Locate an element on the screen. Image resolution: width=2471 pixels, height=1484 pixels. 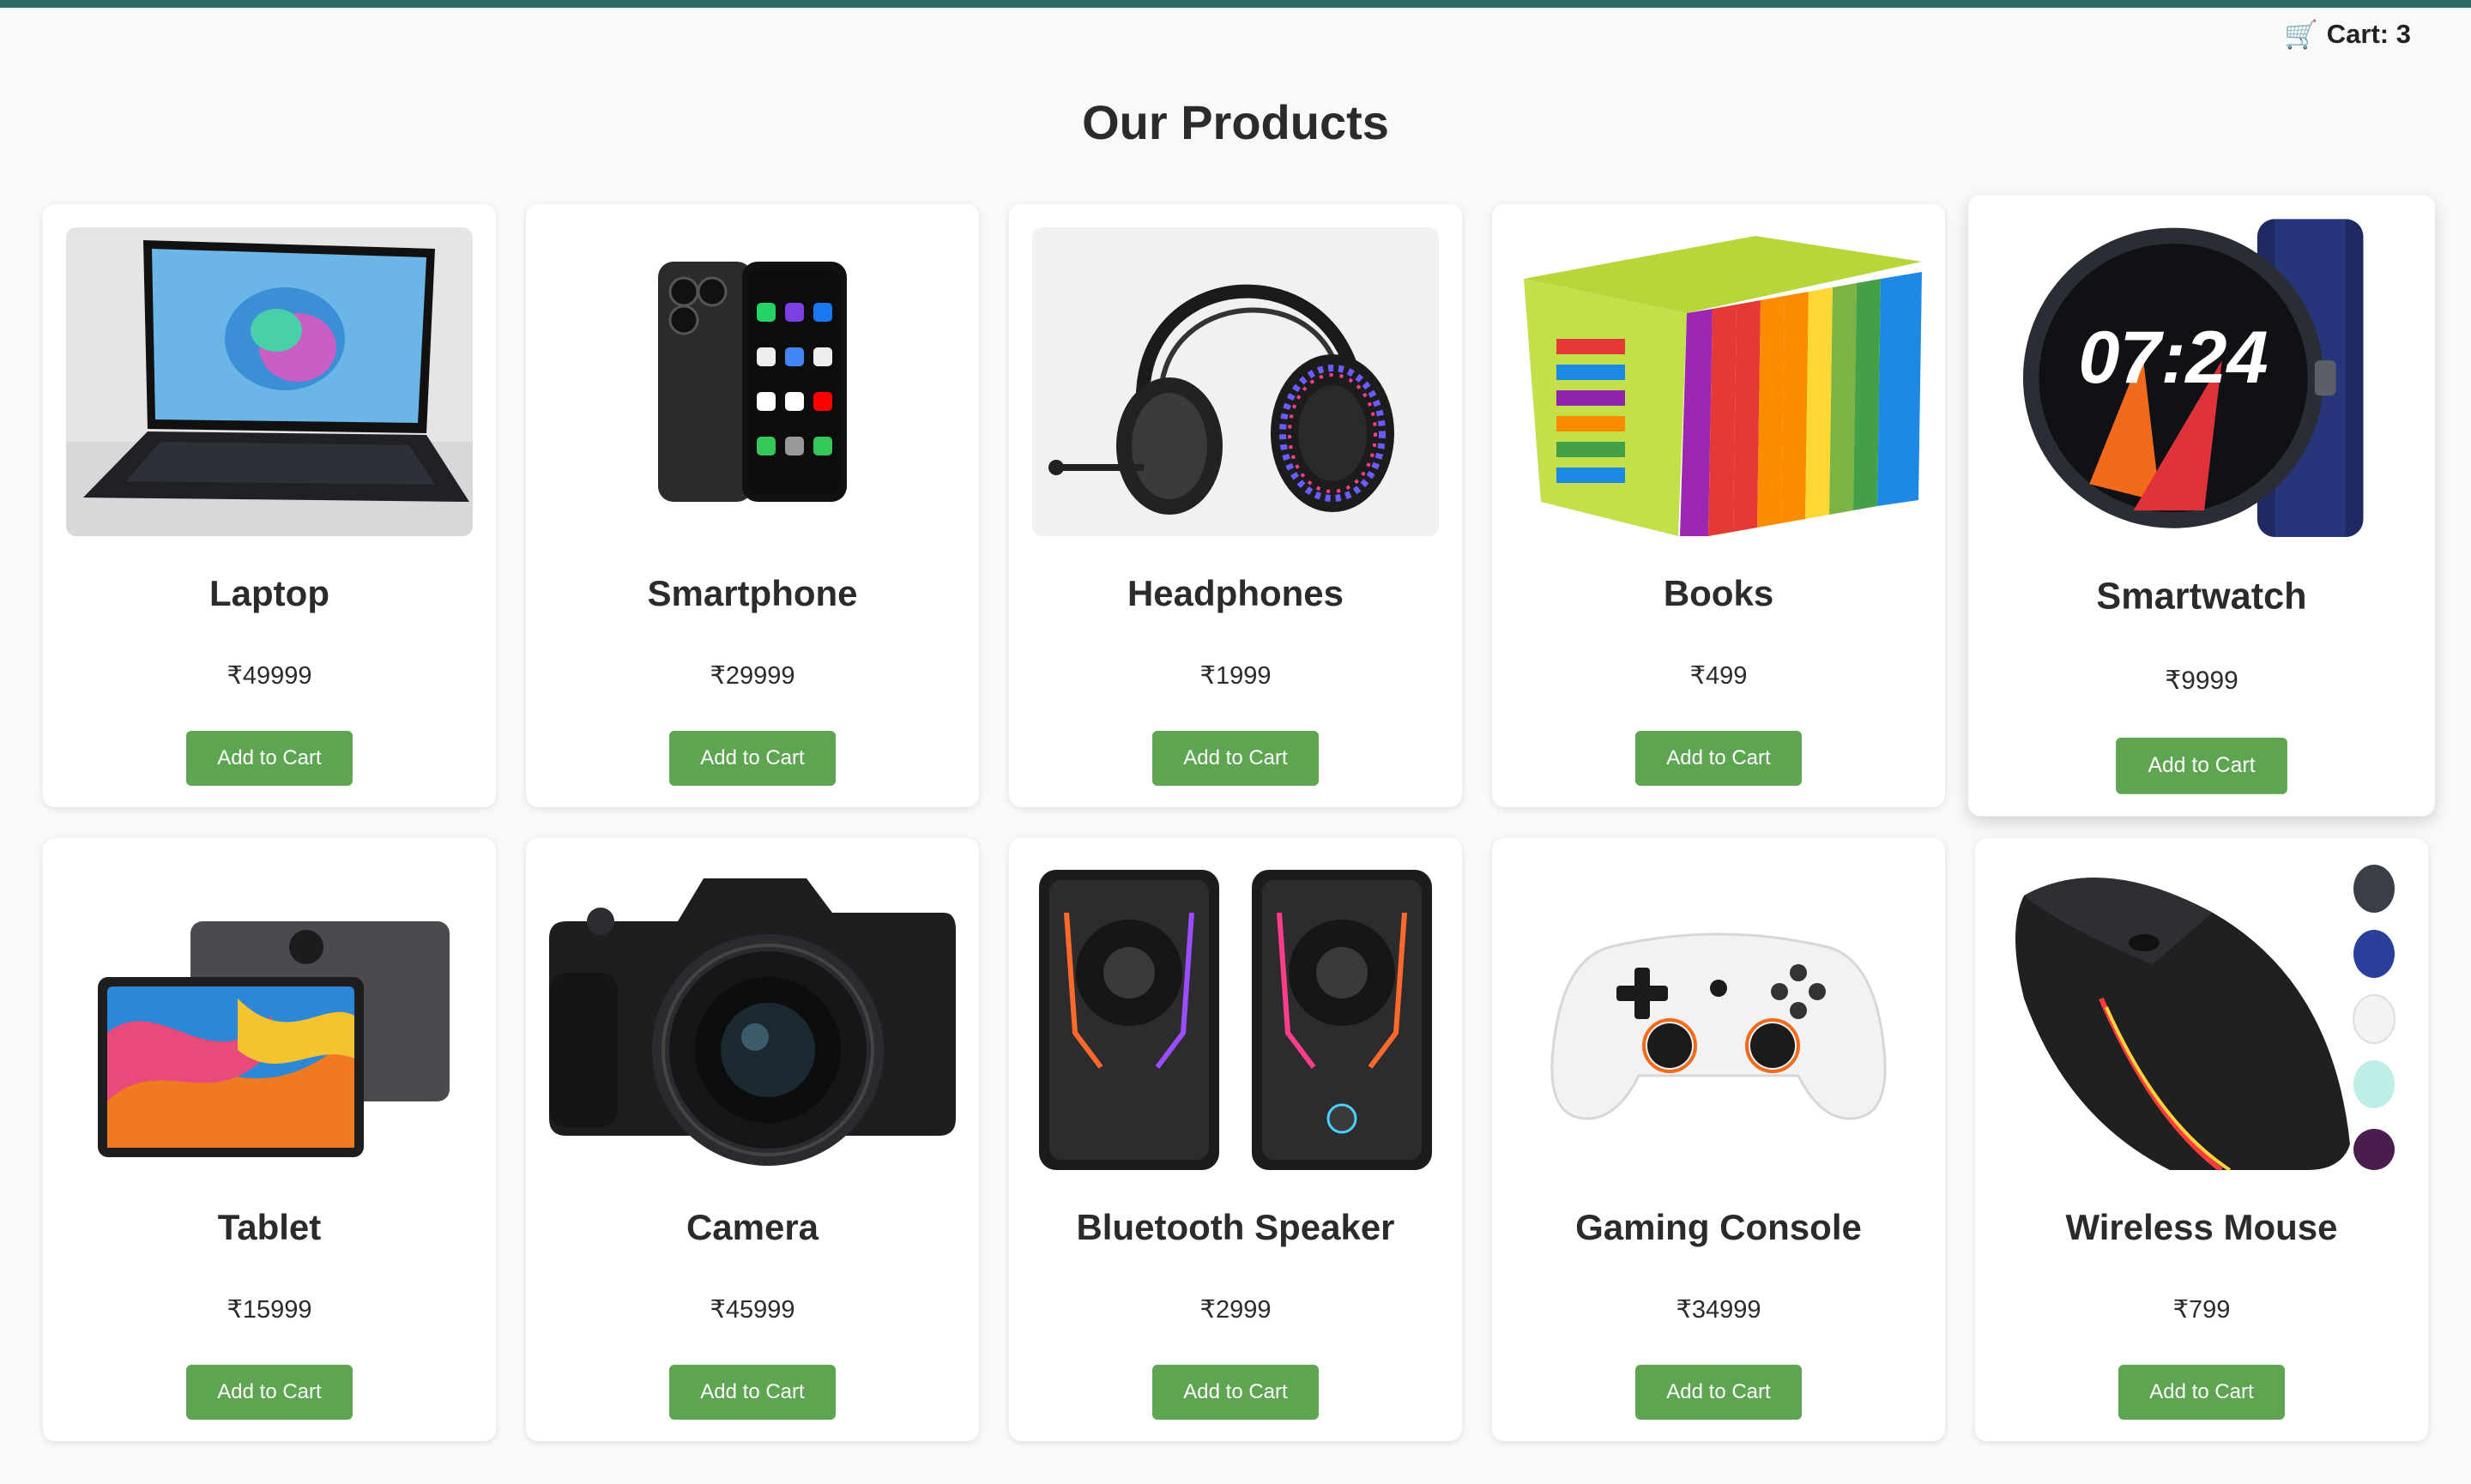
product-card: Headphones ₹1999 Add to Cart is located at coordinates (1235, 505).